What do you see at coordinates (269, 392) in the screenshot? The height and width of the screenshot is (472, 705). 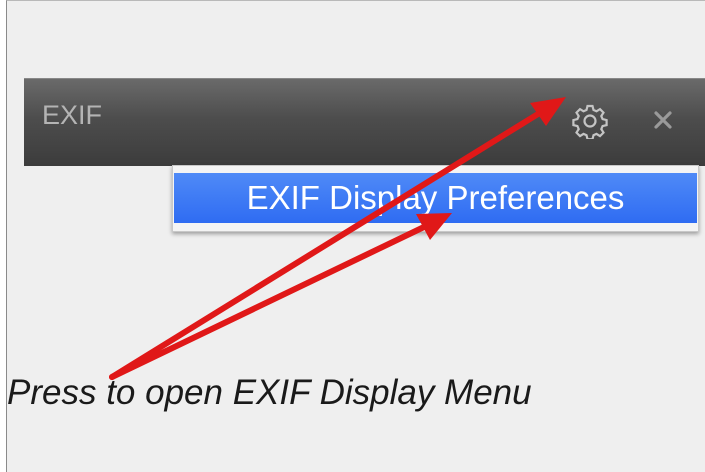 I see `annotation-caption: Press to open EXIF Display Menu` at bounding box center [269, 392].